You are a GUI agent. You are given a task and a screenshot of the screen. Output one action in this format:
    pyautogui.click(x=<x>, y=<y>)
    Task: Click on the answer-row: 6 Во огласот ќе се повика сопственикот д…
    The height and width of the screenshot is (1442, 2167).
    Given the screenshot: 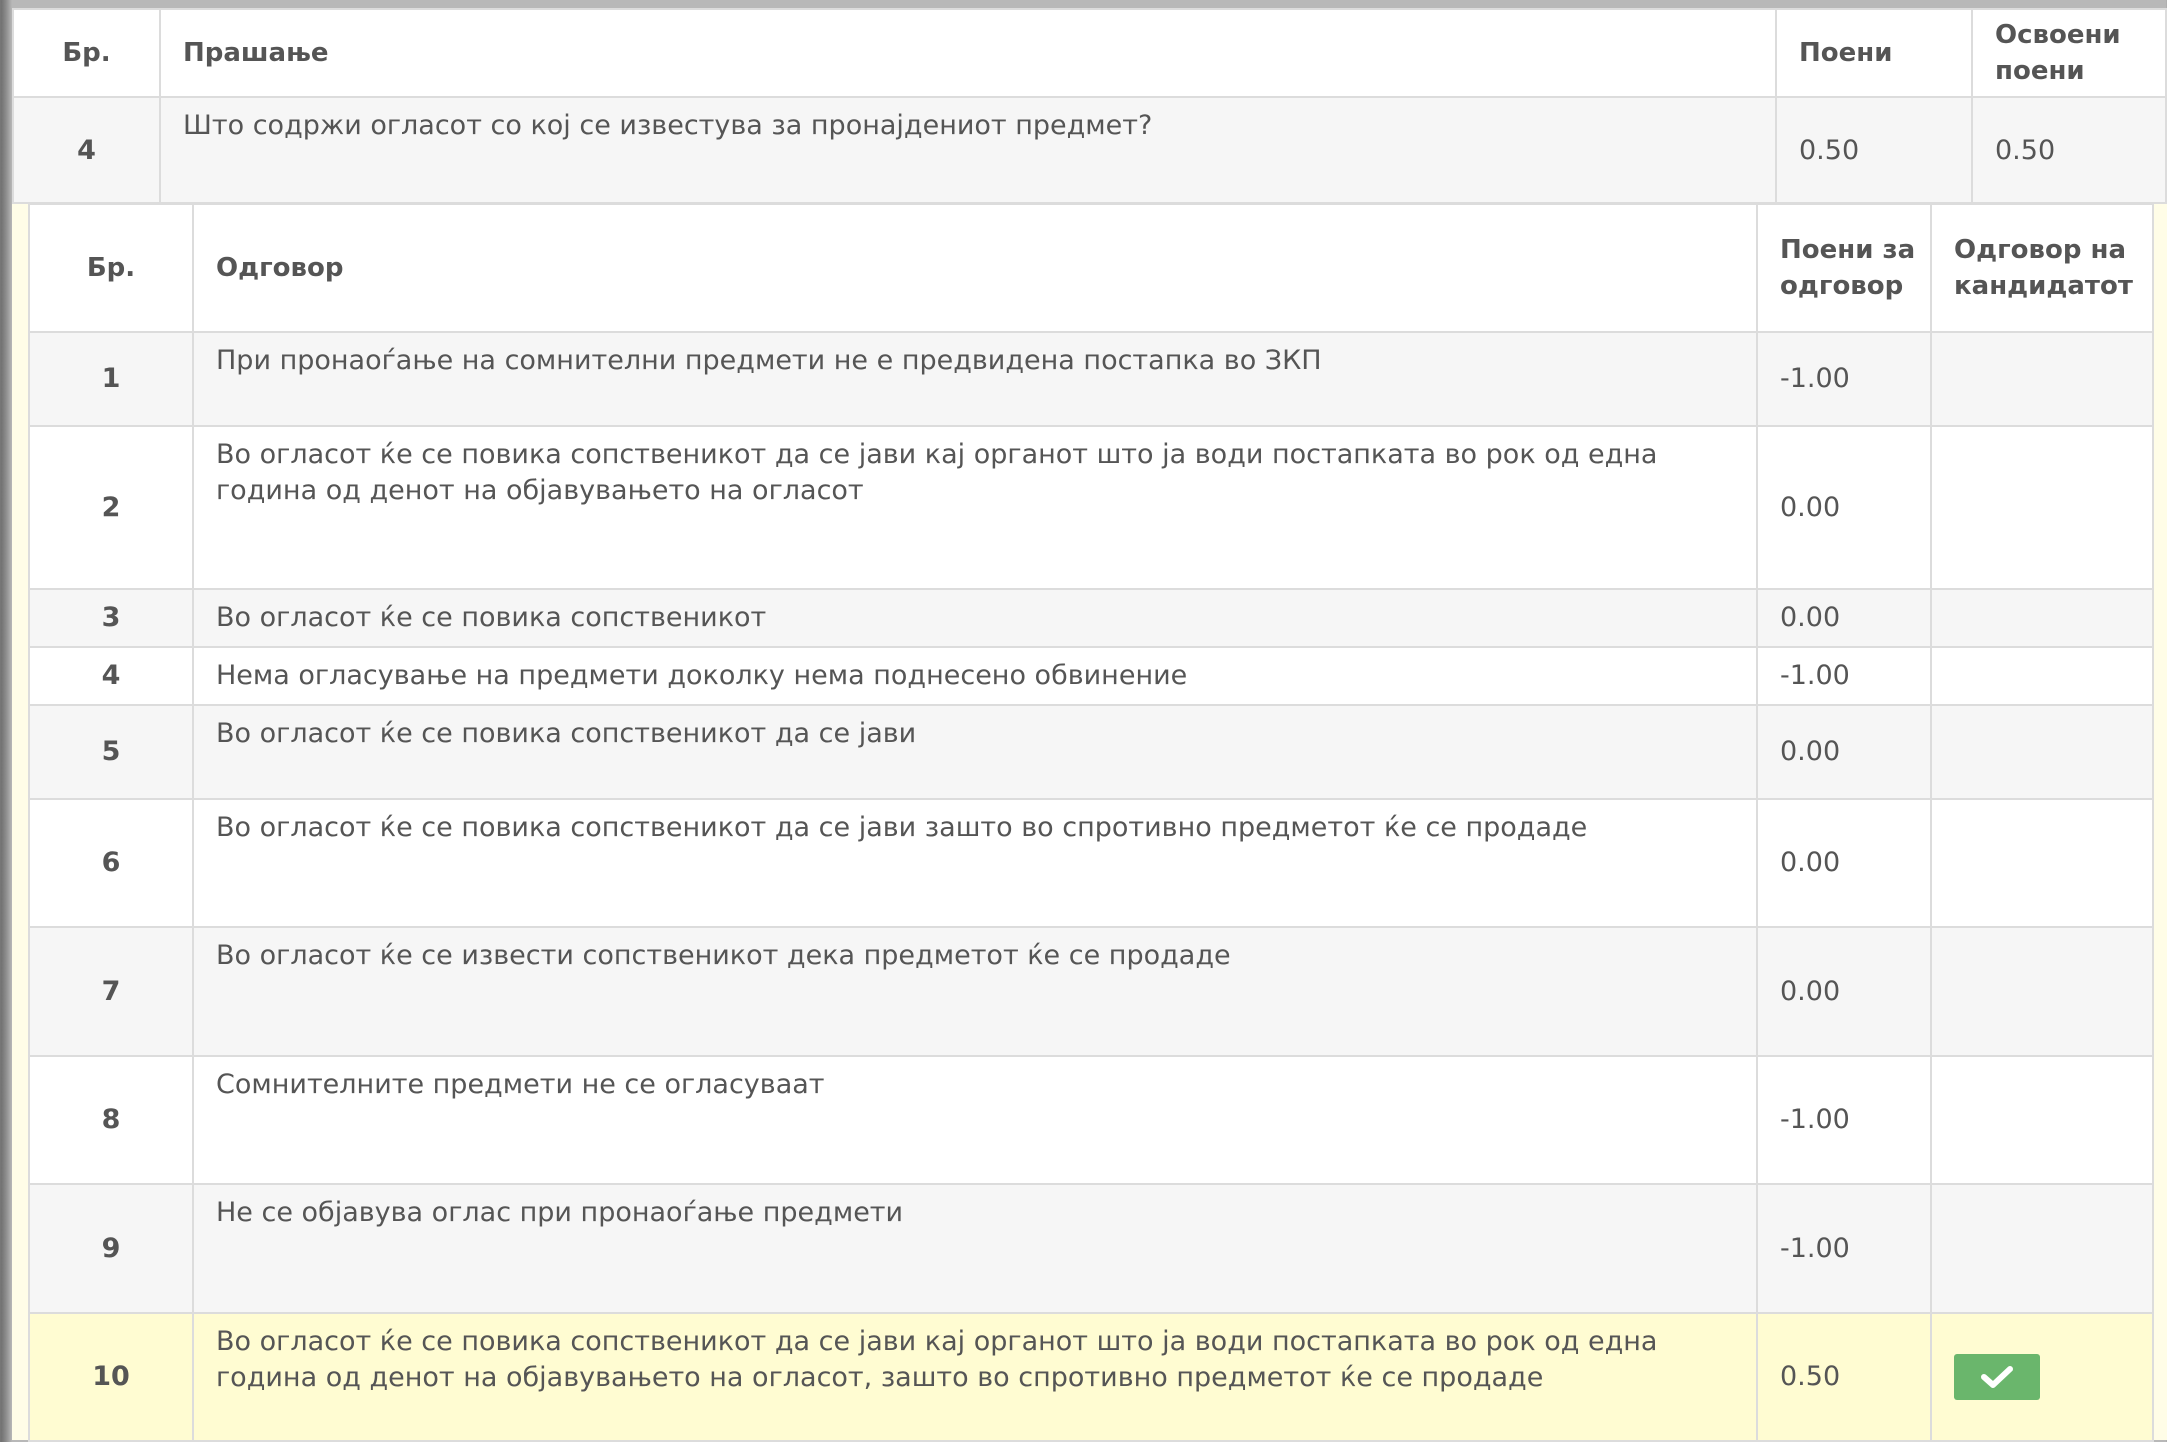 What is the action you would take?
    pyautogui.click(x=1091, y=863)
    